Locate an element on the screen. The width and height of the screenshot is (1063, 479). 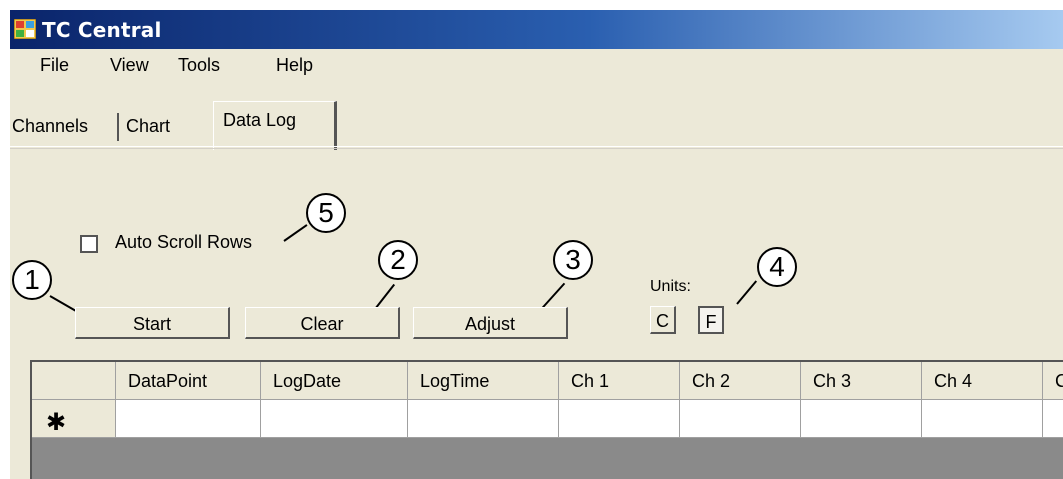
callout-4: 4 is located at coordinates (777, 267).